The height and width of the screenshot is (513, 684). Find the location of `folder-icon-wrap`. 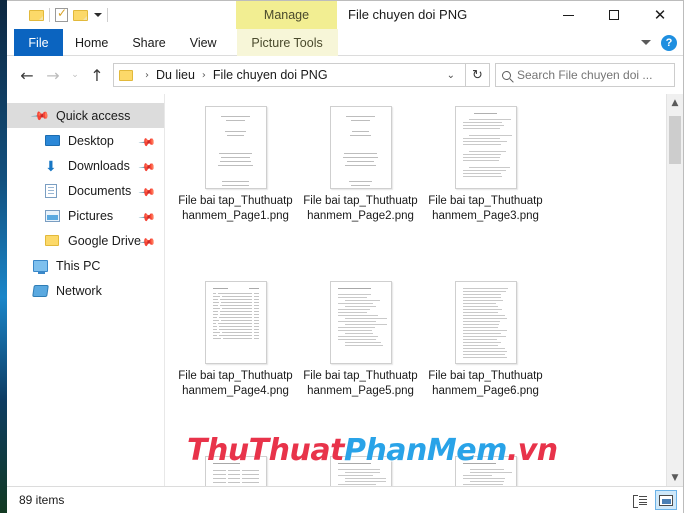

folder-icon-wrap is located at coordinates (53, 240).